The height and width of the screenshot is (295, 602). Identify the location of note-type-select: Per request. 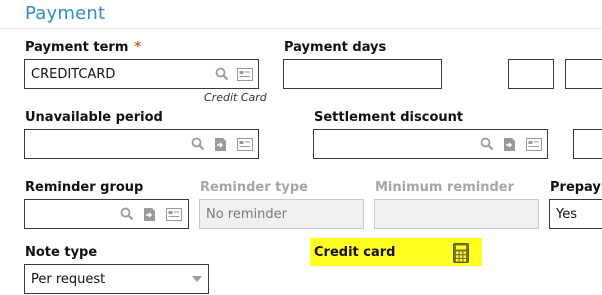
(116, 279).